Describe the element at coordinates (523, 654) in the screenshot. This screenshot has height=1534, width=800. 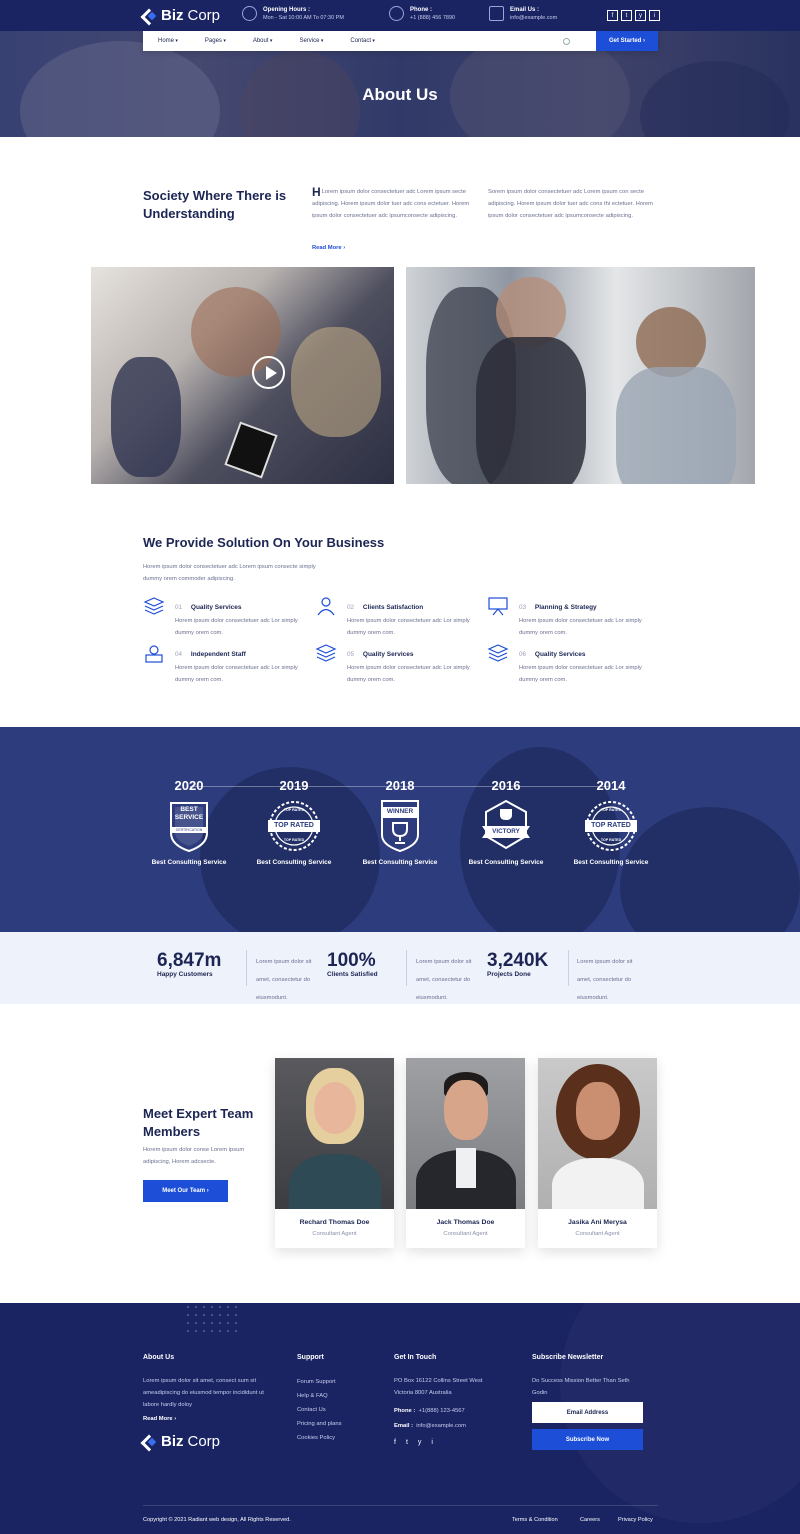
I see `service-num: 06` at that location.